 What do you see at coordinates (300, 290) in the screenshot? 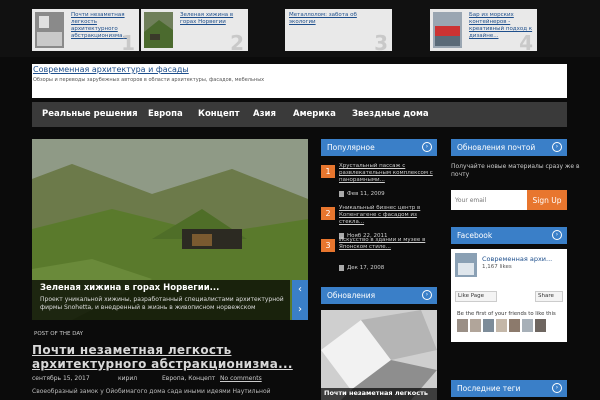
I see `prev-arrow-icon: ‹` at bounding box center [300, 290].